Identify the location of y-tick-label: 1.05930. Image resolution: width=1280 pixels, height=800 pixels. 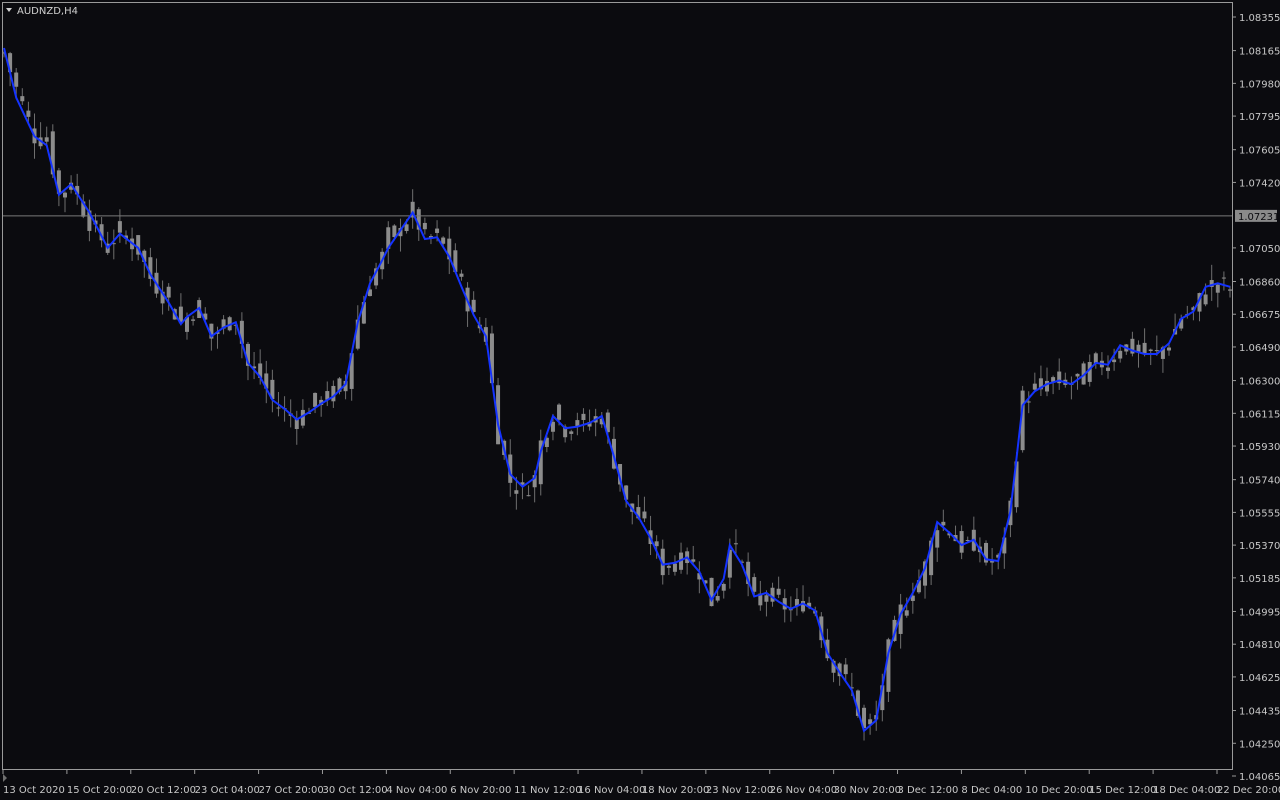
(1259, 447).